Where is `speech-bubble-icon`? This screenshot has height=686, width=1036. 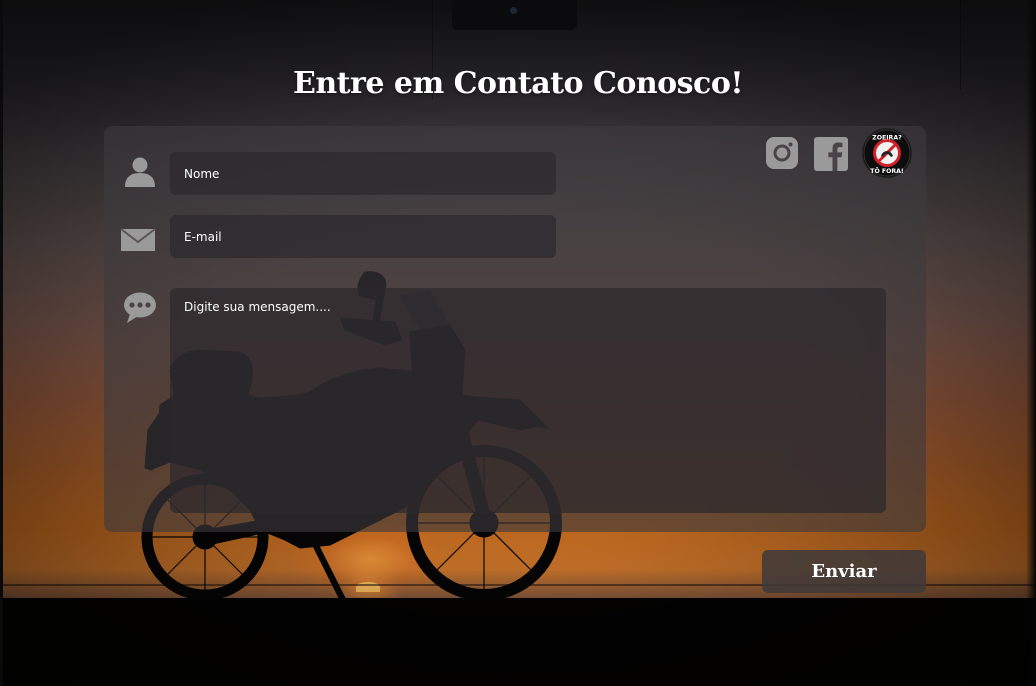 speech-bubble-icon is located at coordinates (140, 307).